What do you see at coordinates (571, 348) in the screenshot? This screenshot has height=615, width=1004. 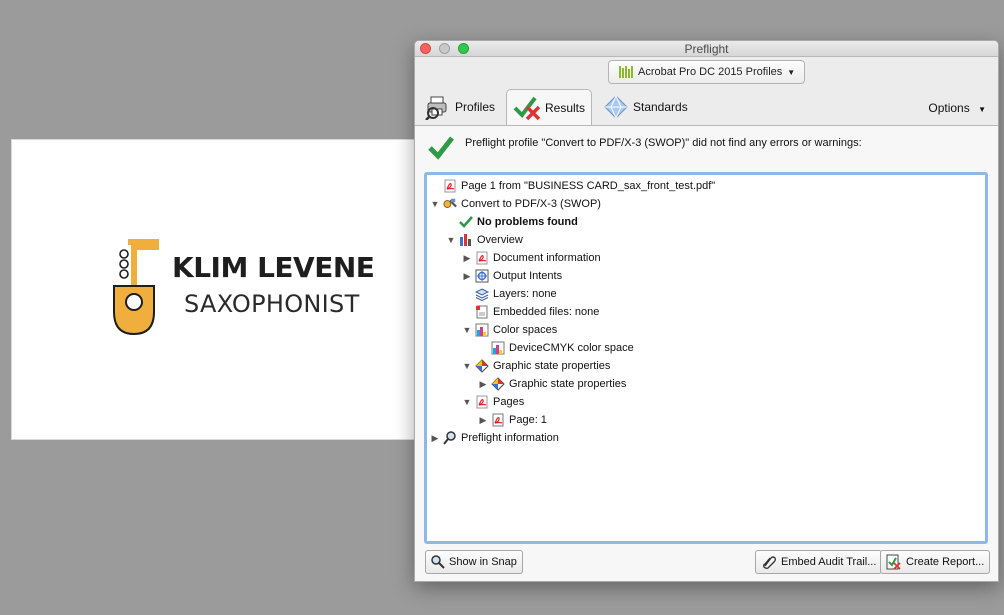 I see `tree-row-label: DeviceCMYK color space` at bounding box center [571, 348].